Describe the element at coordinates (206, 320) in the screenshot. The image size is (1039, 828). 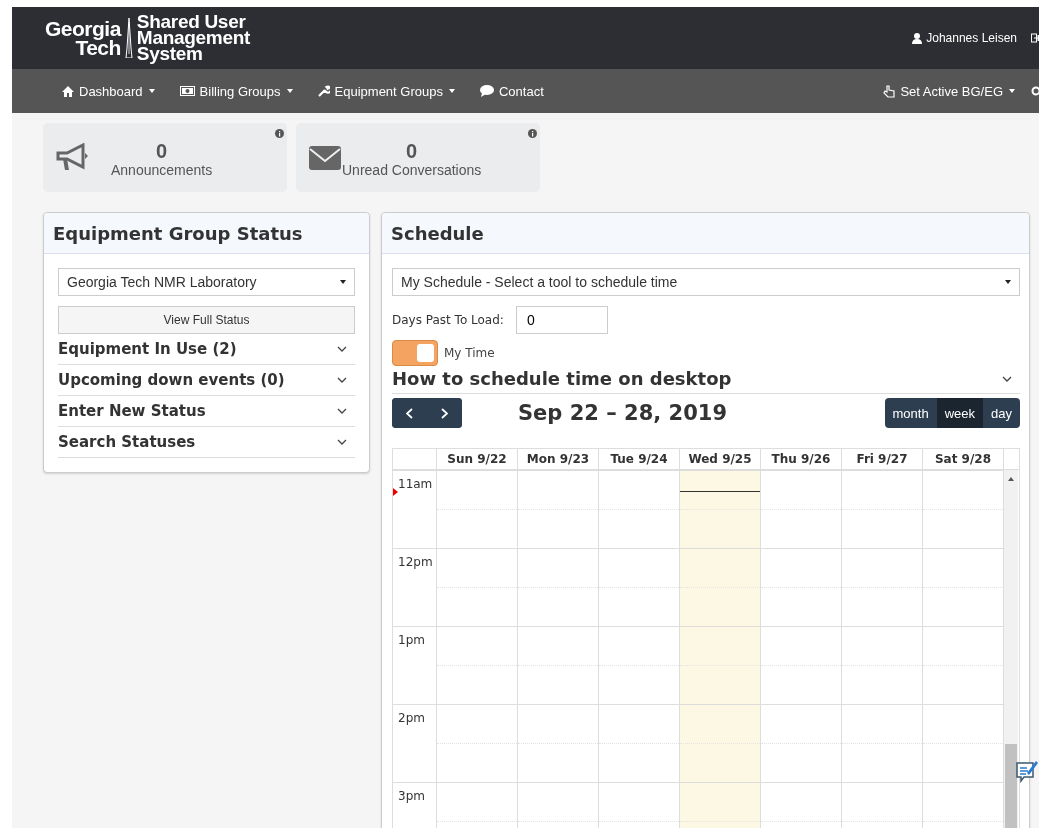
I see `view-status-button: View Full Status` at that location.